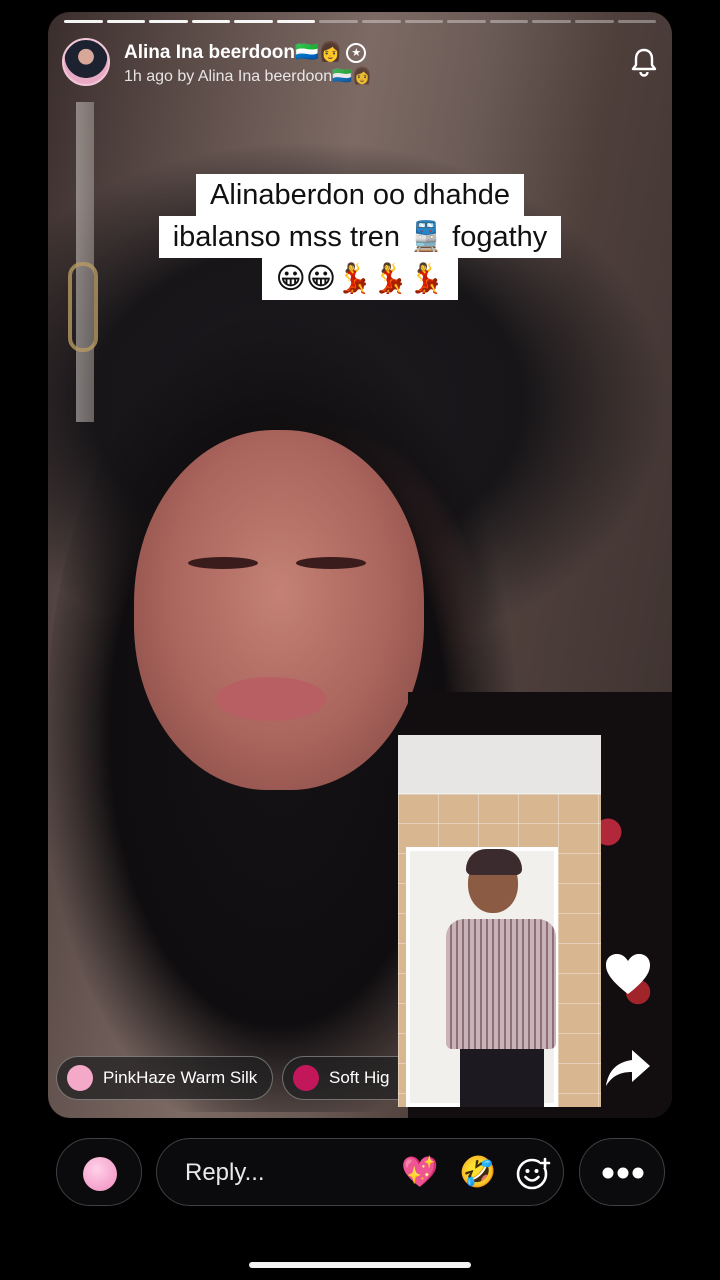 Image resolution: width=720 pixels, height=1280 pixels. Describe the element at coordinates (494, 862) in the screenshot. I see `pip-person-headwrap` at that location.